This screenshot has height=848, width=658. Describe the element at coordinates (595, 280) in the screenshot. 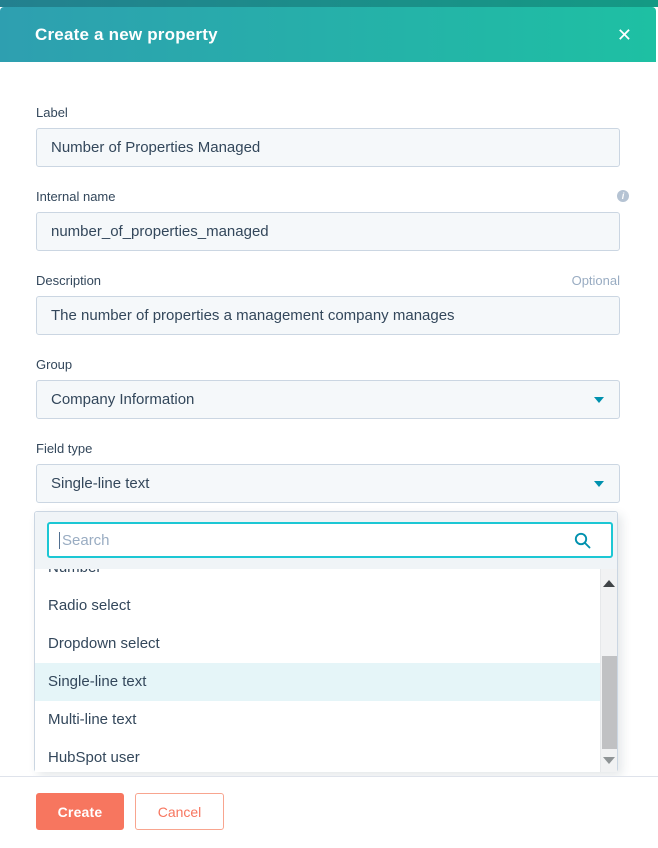

I see `optional-badge: Optional` at that location.